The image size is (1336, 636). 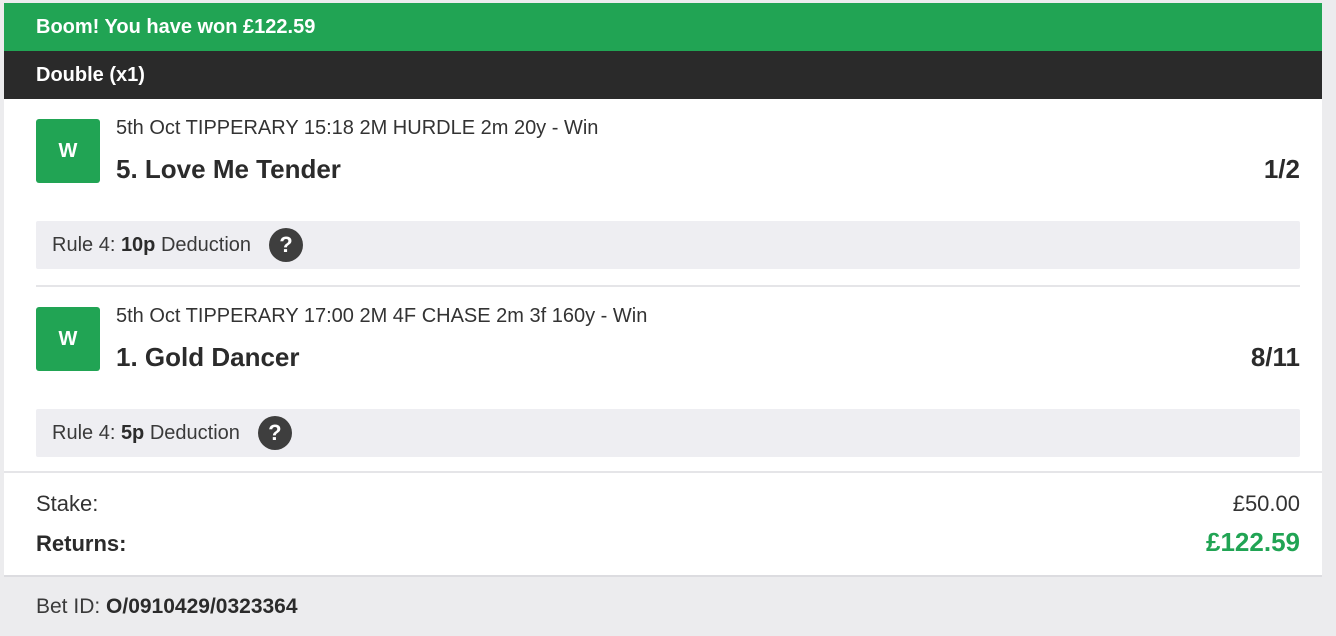 I want to click on stake-label: Stake:, so click(x=67, y=503).